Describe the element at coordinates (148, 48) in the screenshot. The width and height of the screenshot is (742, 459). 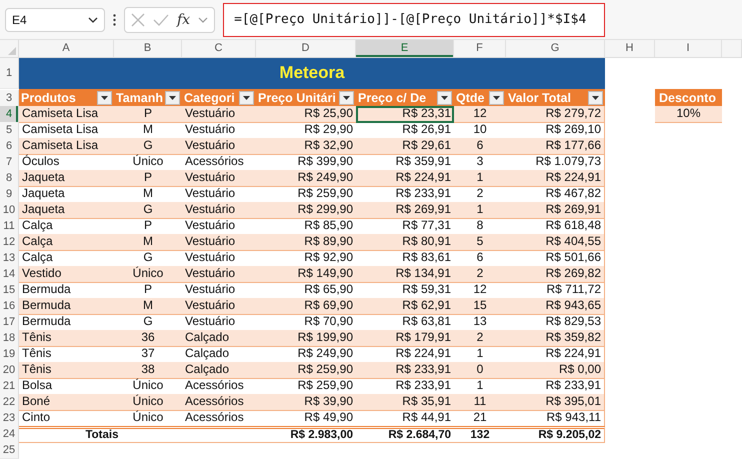
I see `column-header: B` at that location.